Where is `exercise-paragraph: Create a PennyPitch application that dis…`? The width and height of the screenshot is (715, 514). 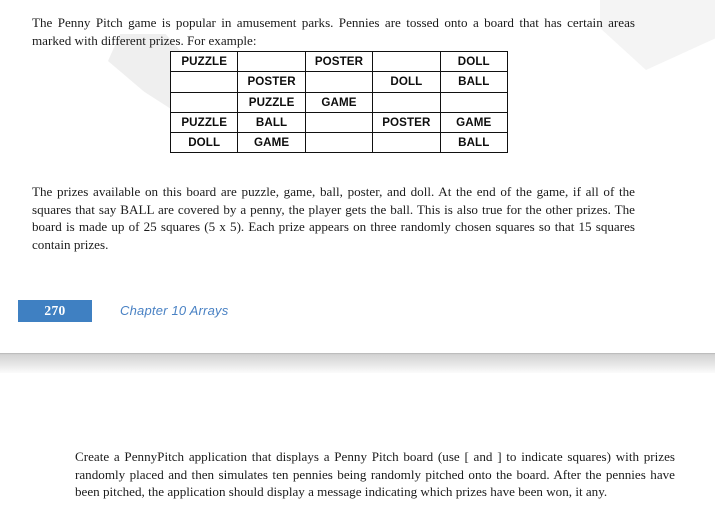 exercise-paragraph: Create a PennyPitch application that dis… is located at coordinates (375, 474).